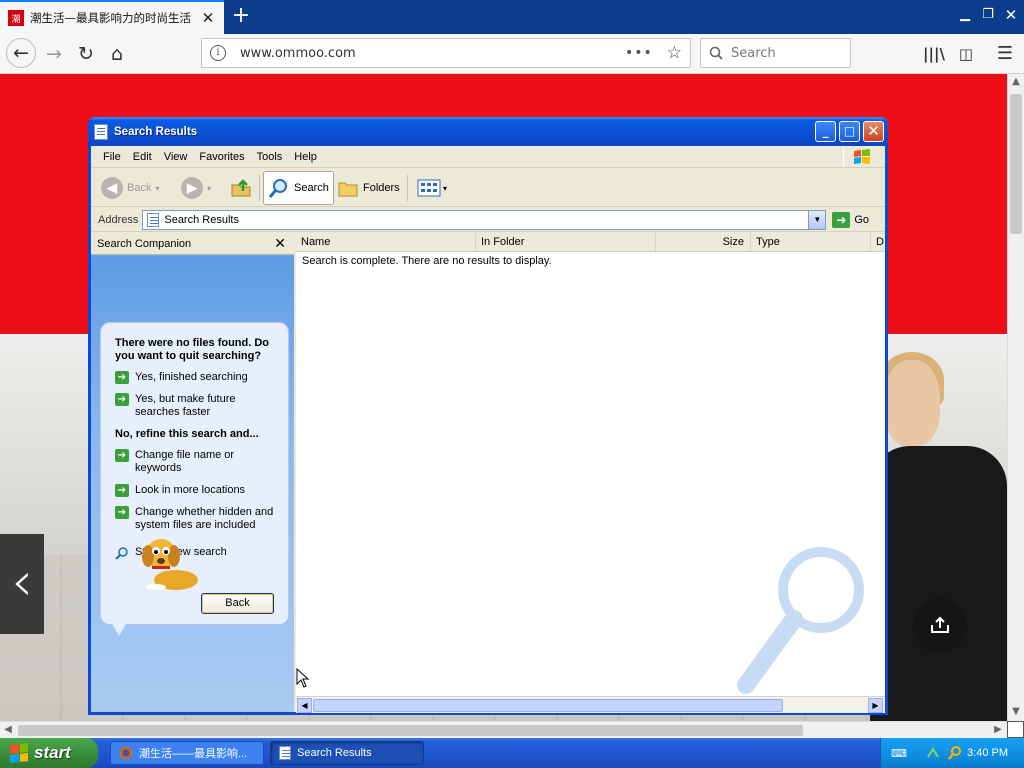 The width and height of the screenshot is (1024, 768). What do you see at coordinates (54, 54) in the screenshot?
I see `forward-icon: →` at bounding box center [54, 54].